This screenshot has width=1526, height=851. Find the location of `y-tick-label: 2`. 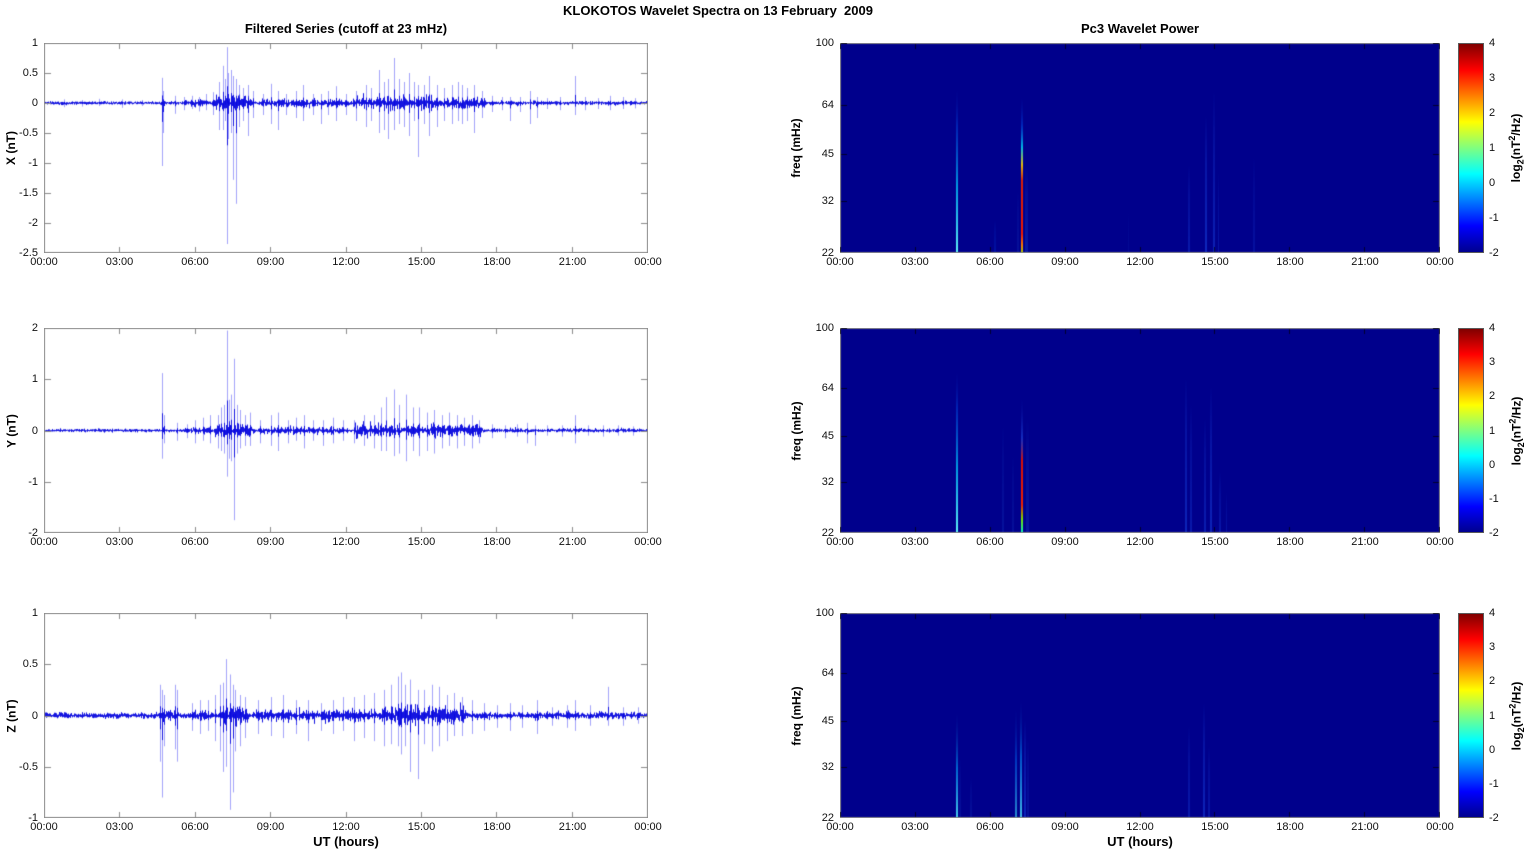

y-tick-label: 2 is located at coordinates (34, 328).